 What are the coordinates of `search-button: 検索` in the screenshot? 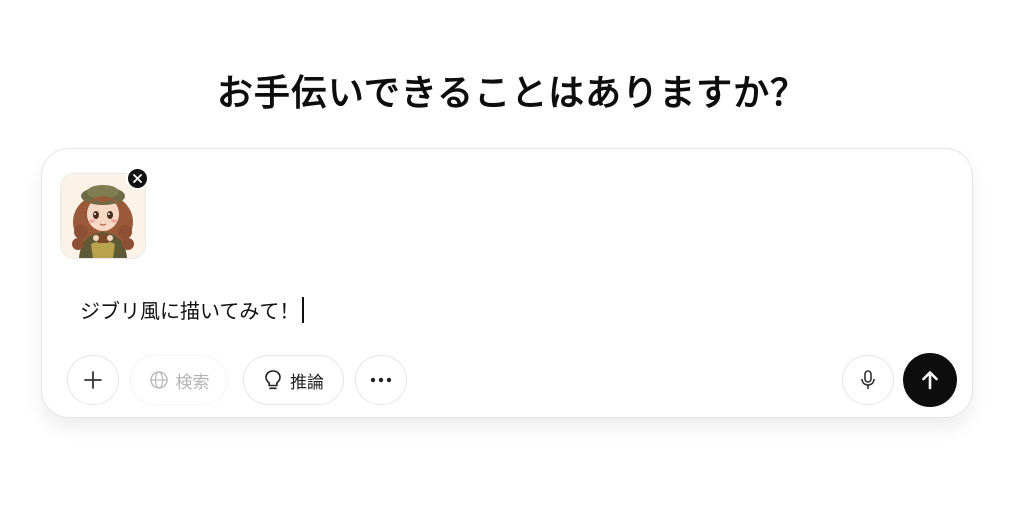 It's located at (179, 380).